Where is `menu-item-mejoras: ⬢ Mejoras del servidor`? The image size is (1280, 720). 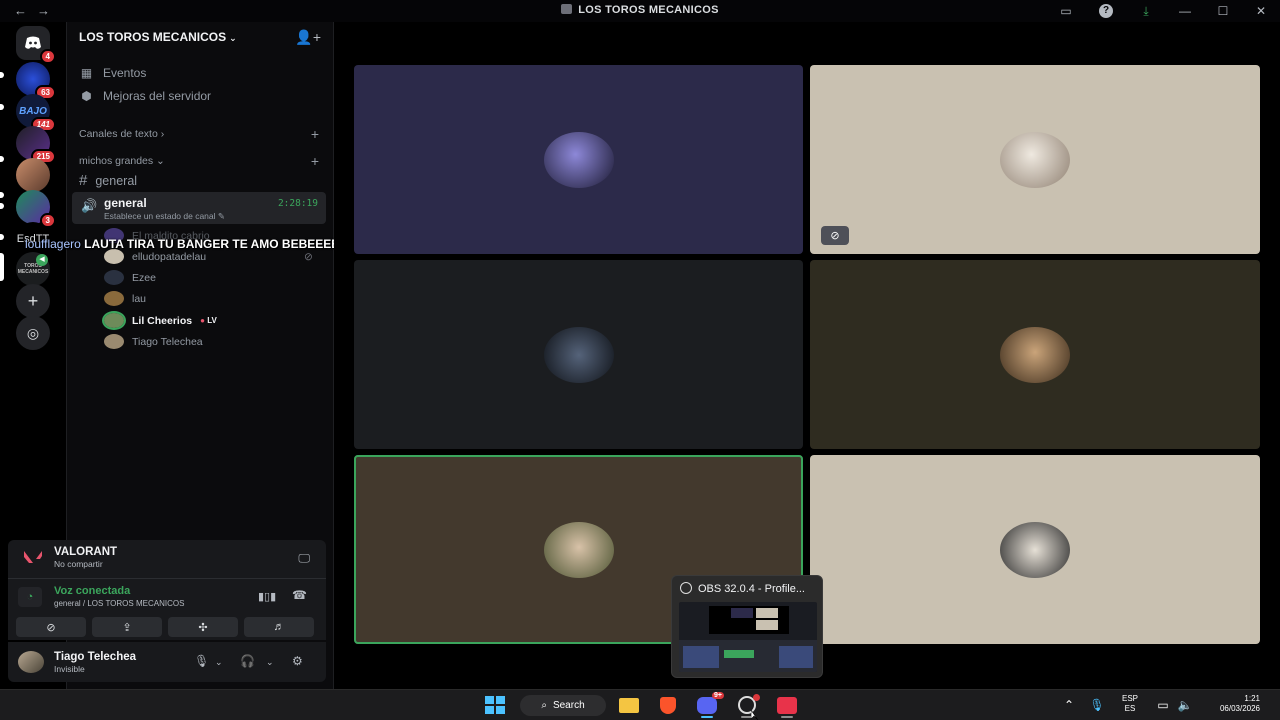
menu-item-mejoras: ⬢ Mejoras del servidor is located at coordinates (145, 96).